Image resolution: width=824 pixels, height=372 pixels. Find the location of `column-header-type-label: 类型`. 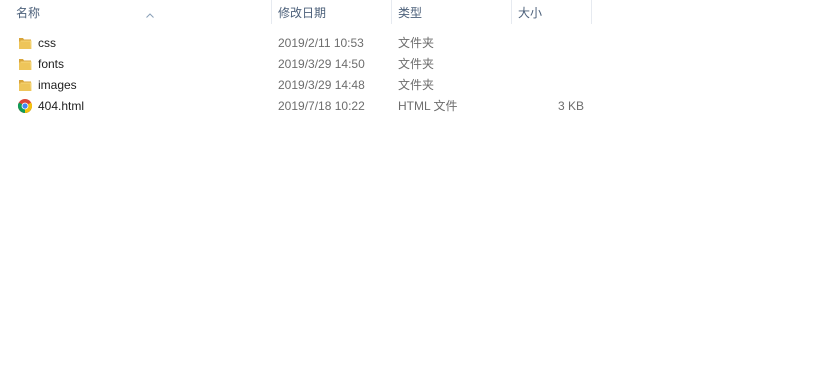

column-header-type-label: 类型 is located at coordinates (410, 13).